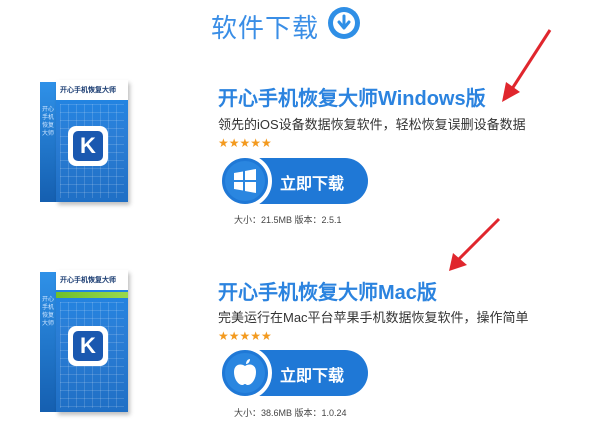 This screenshot has height=439, width=600. Describe the element at coordinates (290, 413) in the screenshot. I see `file-meta-mac: 大小：38.6MB 版本：1.0.24` at that location.